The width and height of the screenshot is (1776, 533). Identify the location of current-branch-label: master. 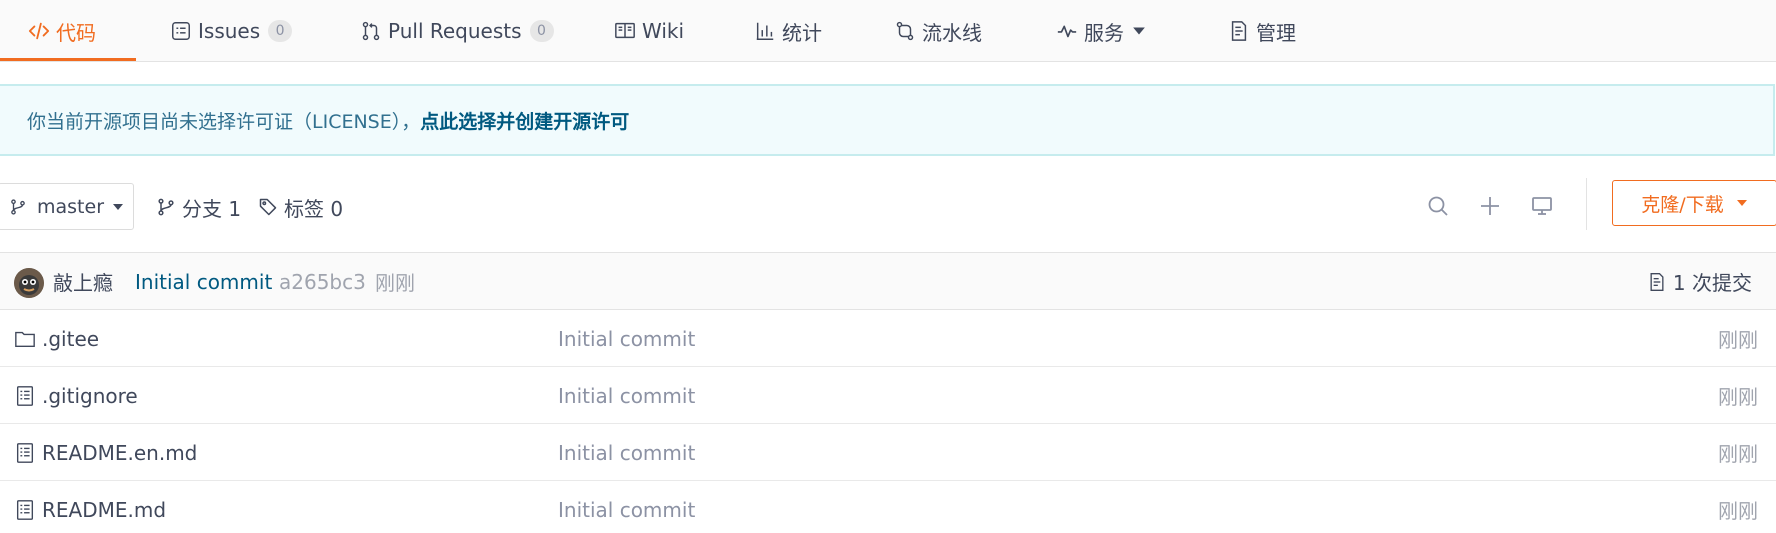
(71, 206).